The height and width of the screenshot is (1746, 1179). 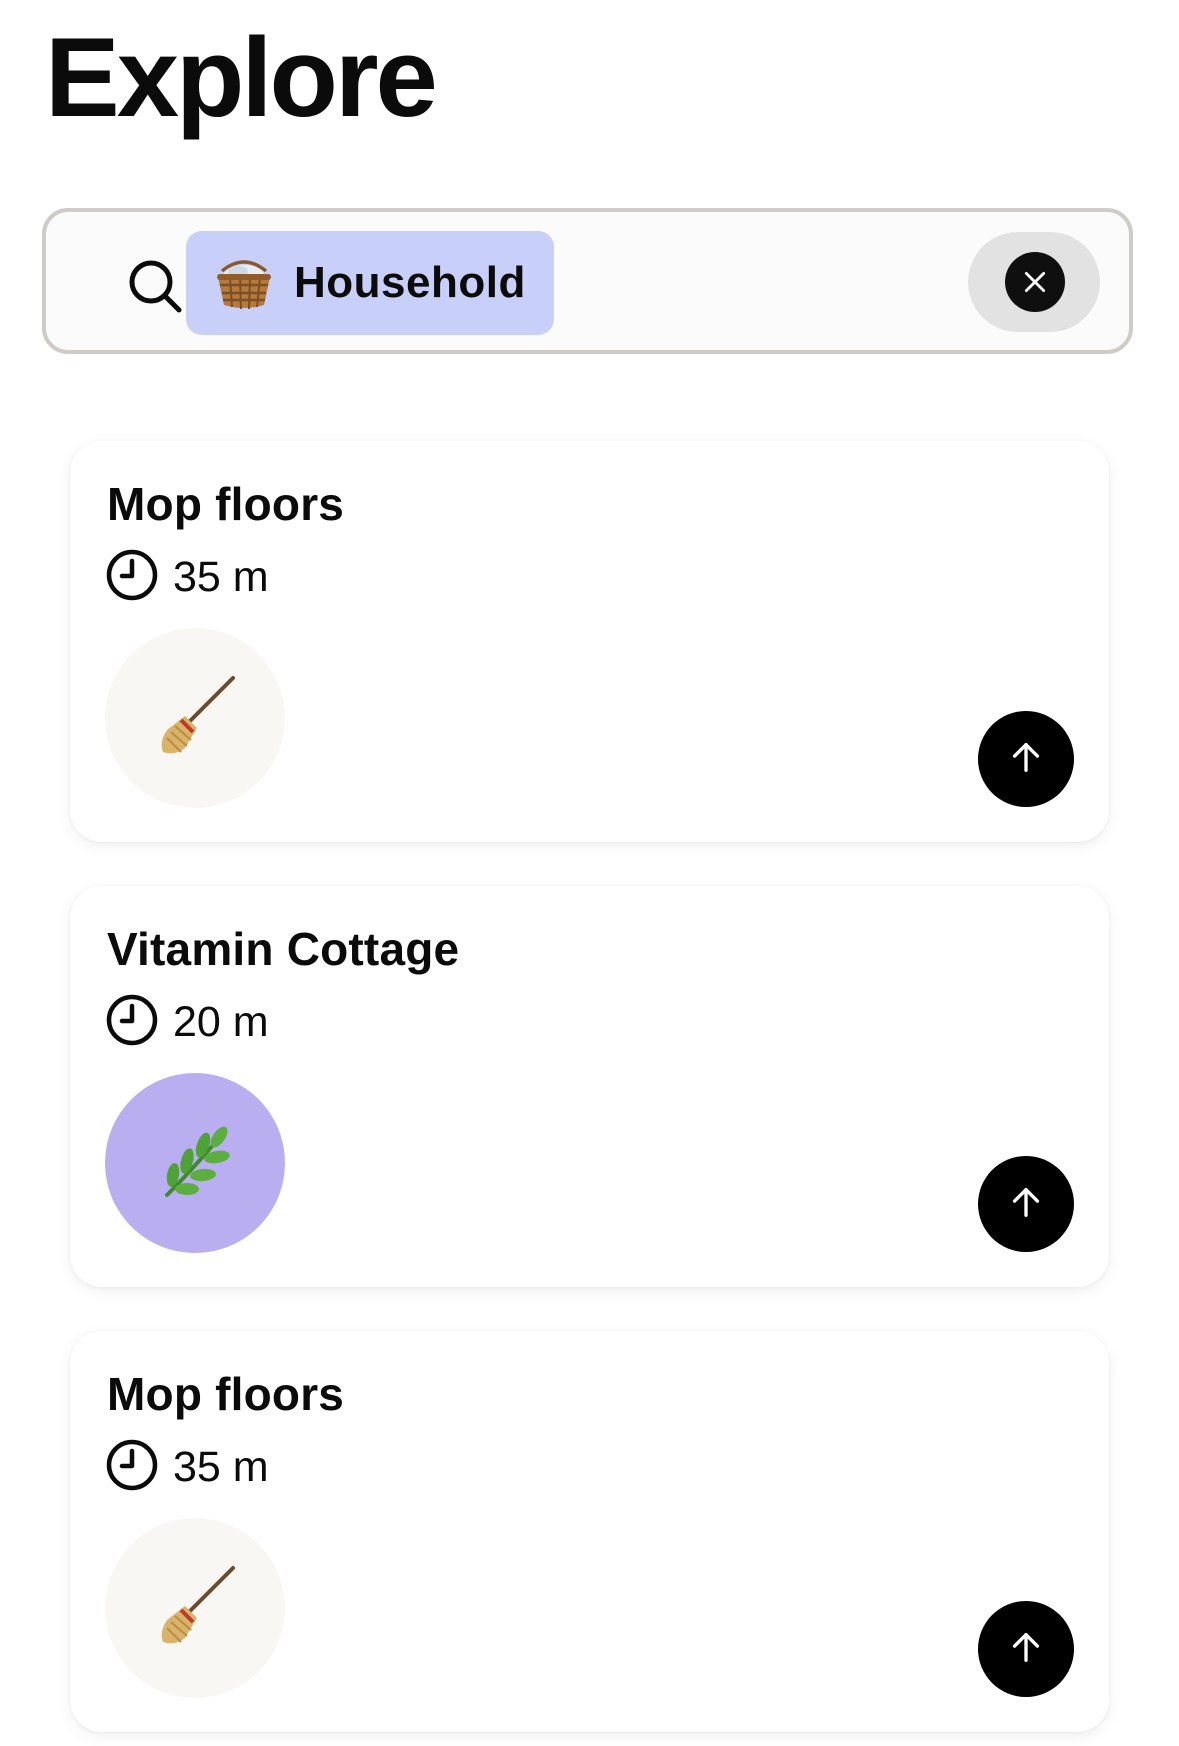 What do you see at coordinates (241, 77) in the screenshot?
I see `page-title: Explore` at bounding box center [241, 77].